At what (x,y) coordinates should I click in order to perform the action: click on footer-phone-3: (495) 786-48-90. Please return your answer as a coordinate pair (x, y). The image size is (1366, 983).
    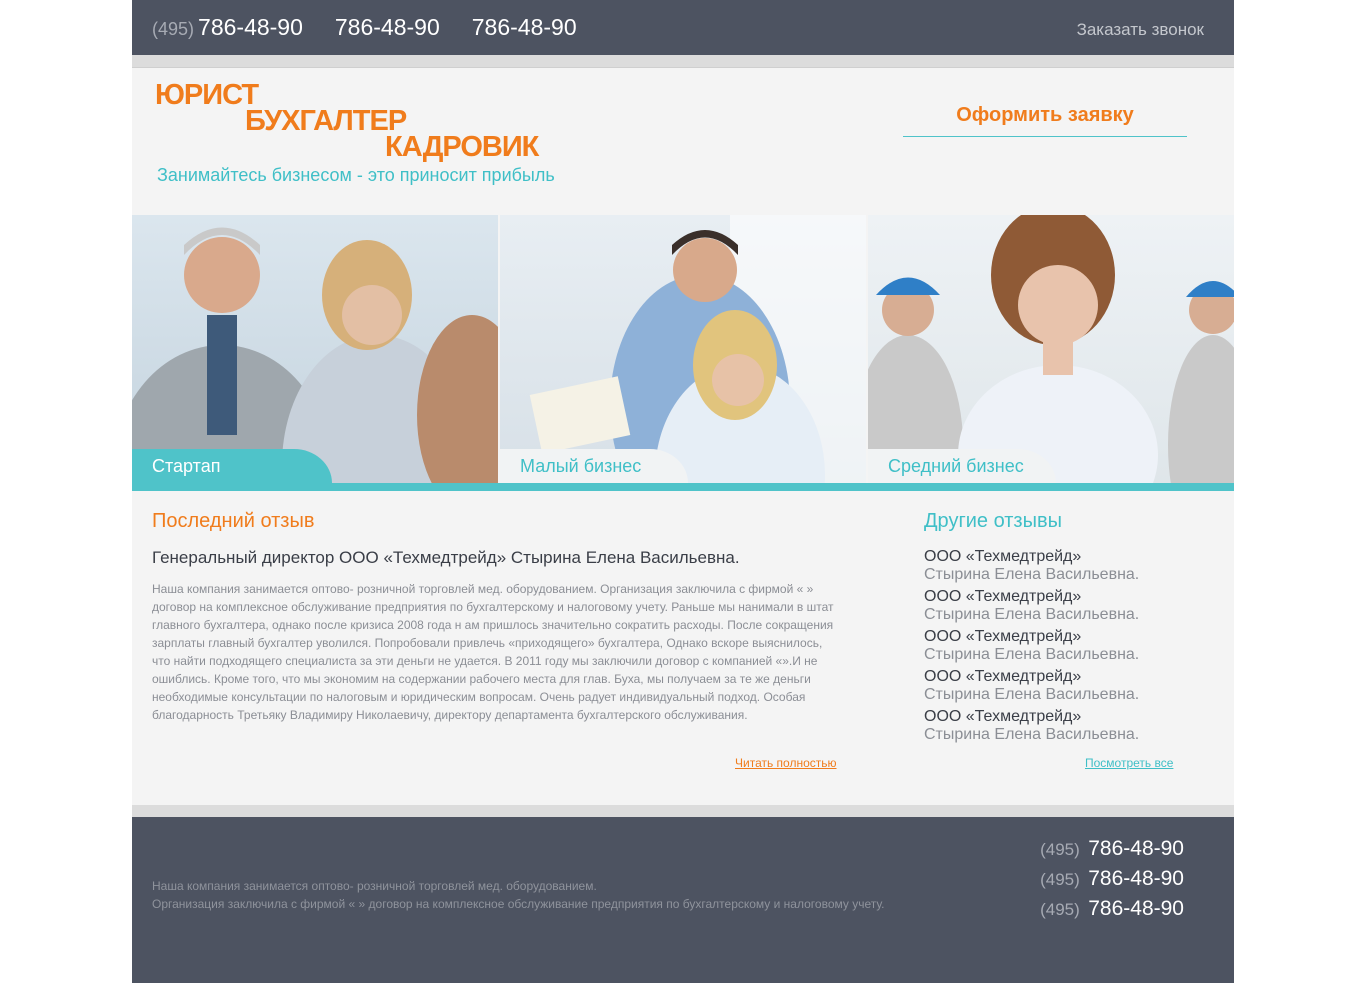
    Looking at the image, I should click on (1112, 910).